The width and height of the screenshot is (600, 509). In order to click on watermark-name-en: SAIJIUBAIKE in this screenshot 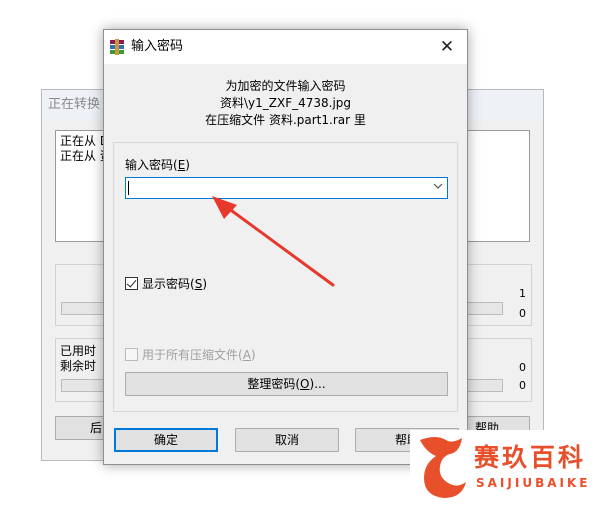, I will do `click(533, 483)`.